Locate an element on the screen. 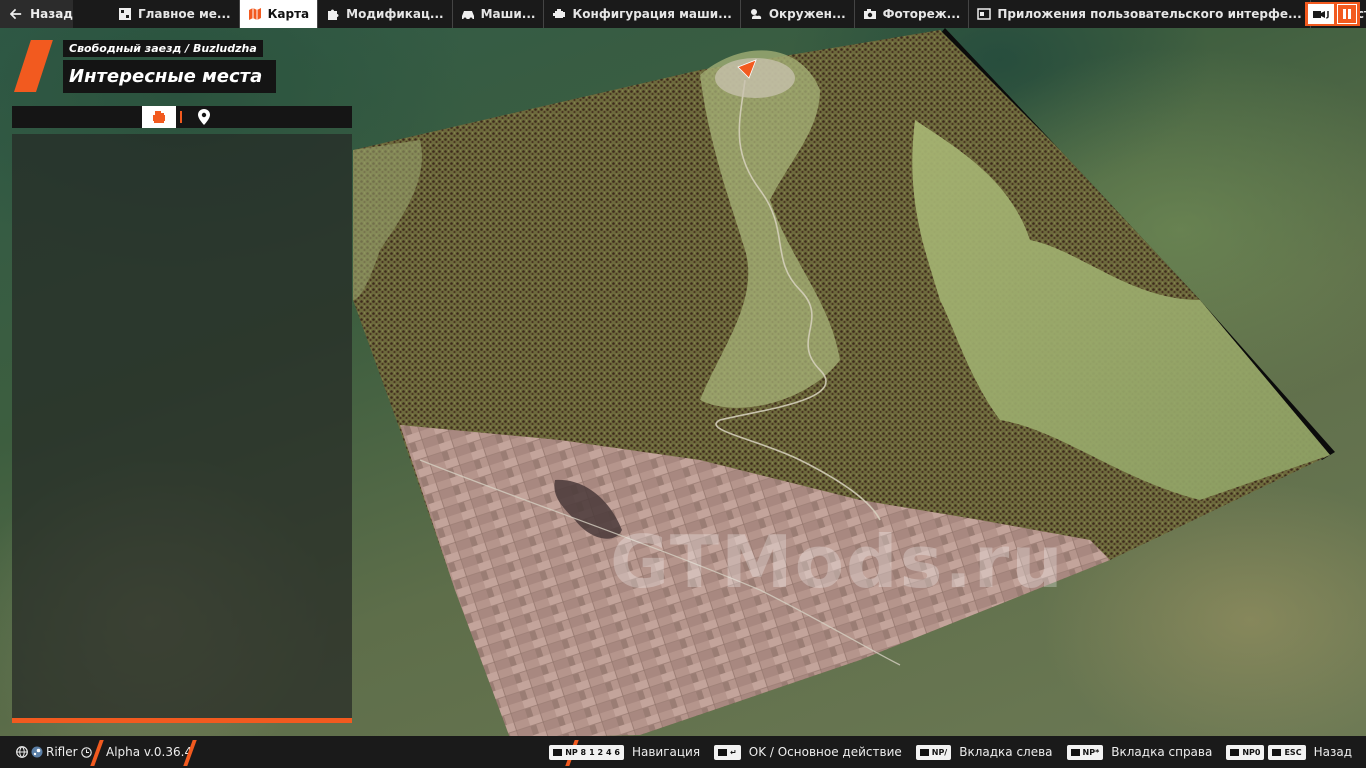 Image resolution: width=1366 pixels, height=768 pixels. panel-tab-separator is located at coordinates (181, 117).